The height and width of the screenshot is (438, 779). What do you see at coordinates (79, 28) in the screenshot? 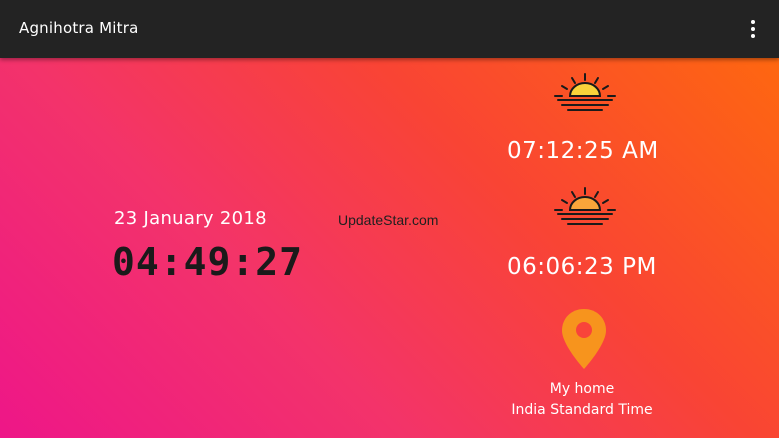
I see `app-title: Agnihotra Mitra` at bounding box center [79, 28].